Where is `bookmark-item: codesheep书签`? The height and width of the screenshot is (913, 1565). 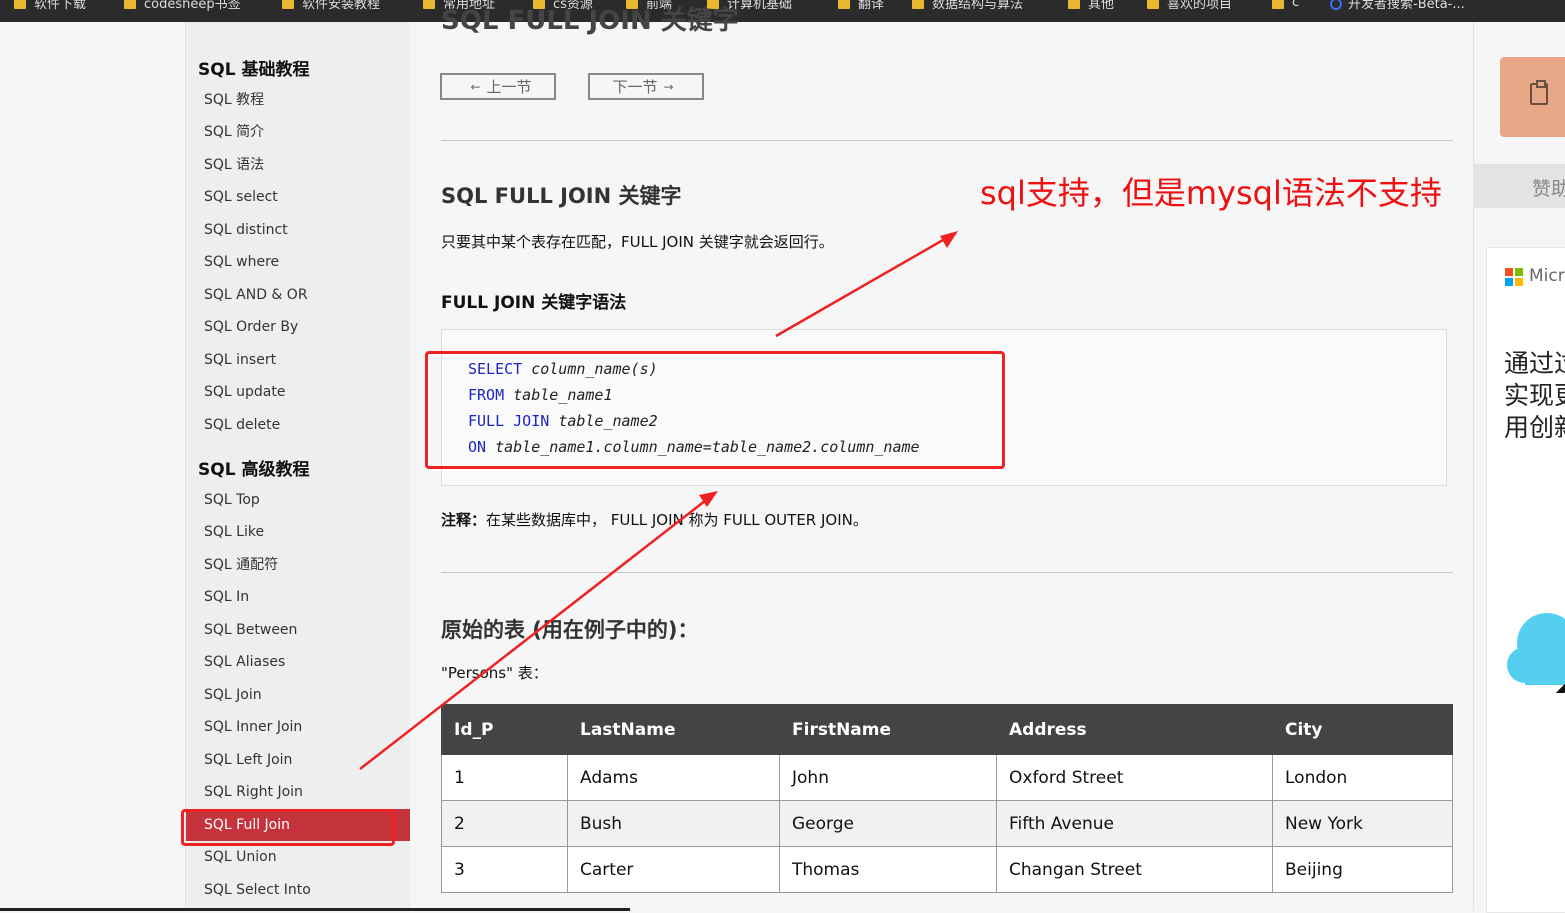 bookmark-item: codesheep书签 is located at coordinates (182, 6).